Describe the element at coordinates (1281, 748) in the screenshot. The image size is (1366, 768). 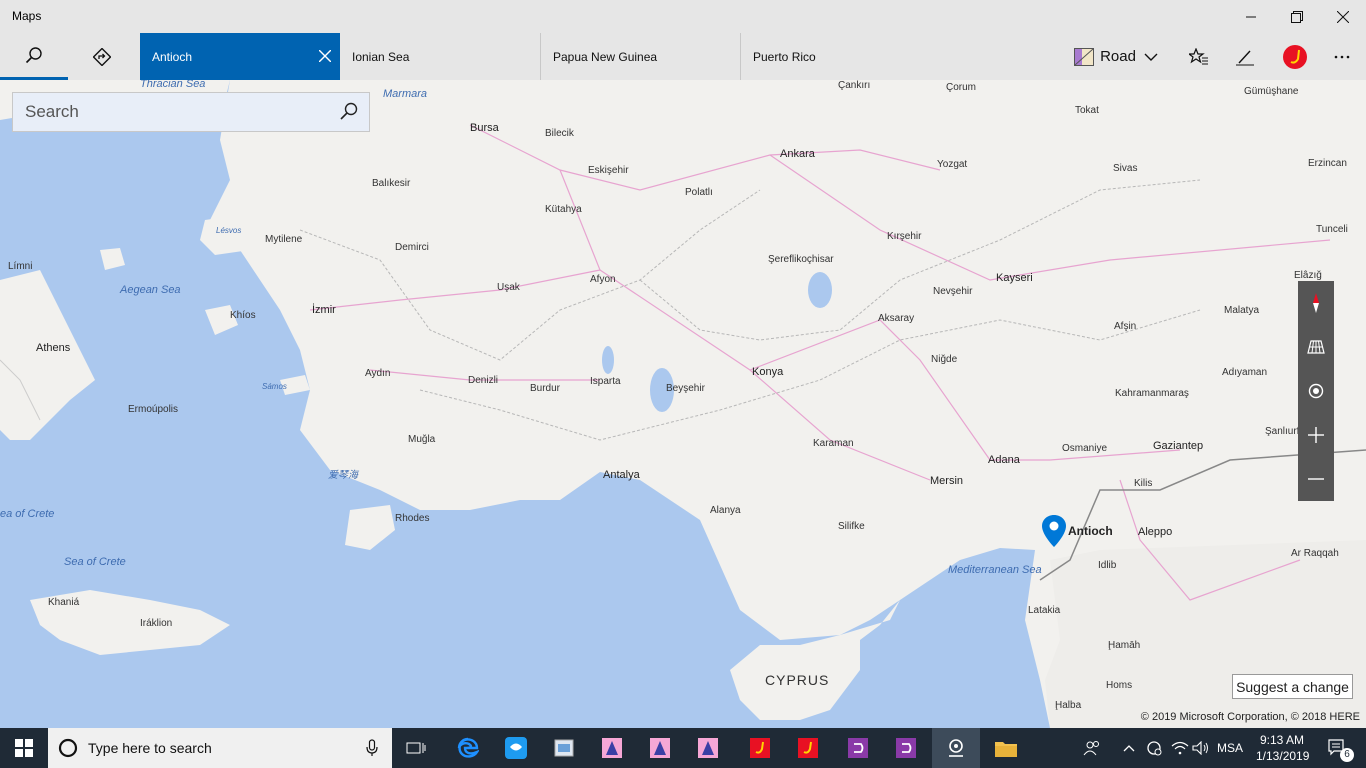
I see `clock: 9:13 AM 1/13/2019` at that location.